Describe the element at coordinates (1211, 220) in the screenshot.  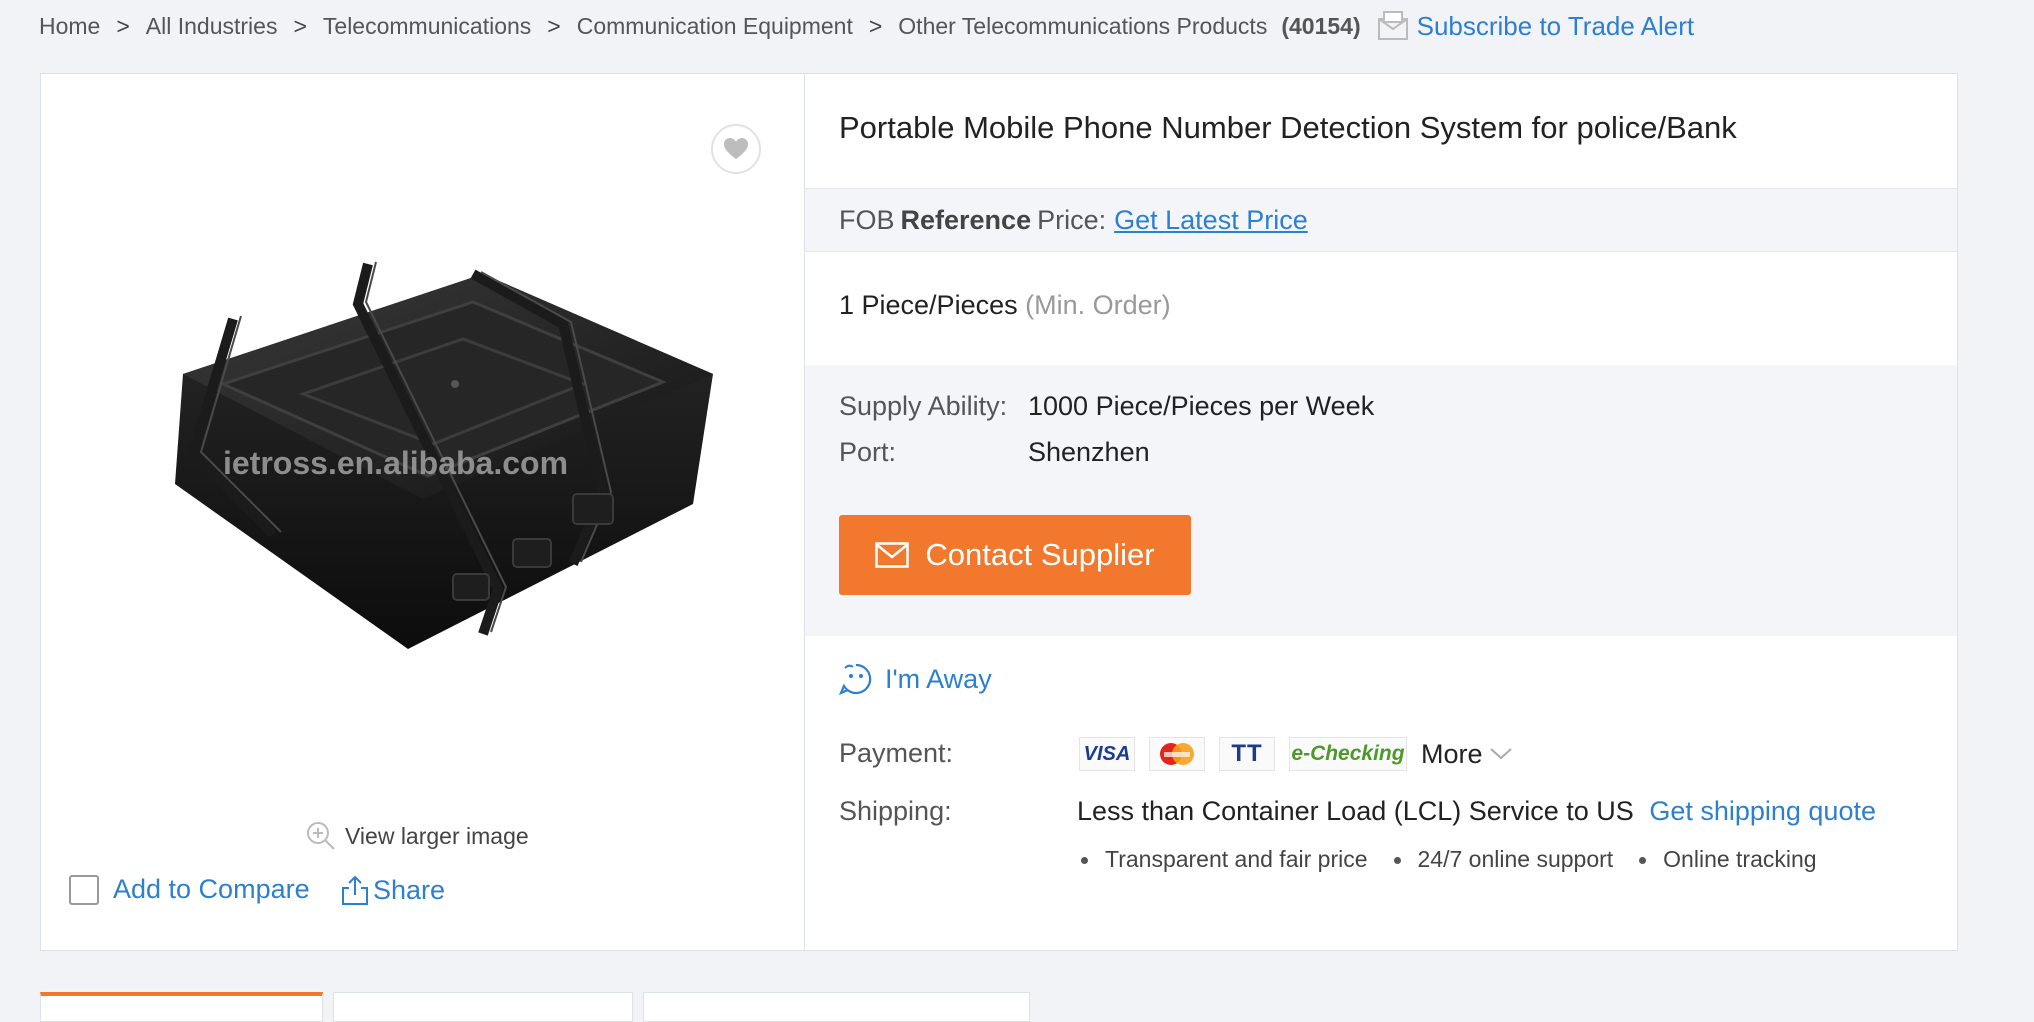
I see `get-latest-price-link: Get Latest Price` at that location.